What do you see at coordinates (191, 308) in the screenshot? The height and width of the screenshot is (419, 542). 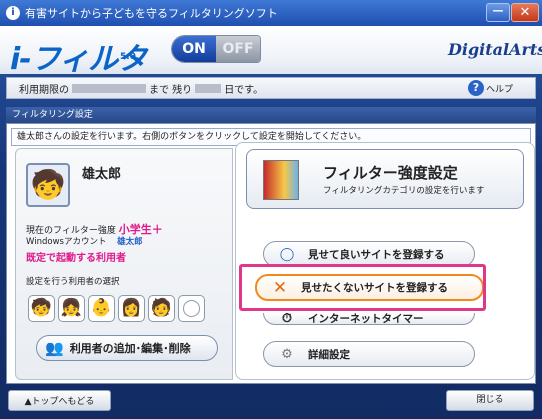 I see `empty-user-slot-icon: ◯` at bounding box center [191, 308].